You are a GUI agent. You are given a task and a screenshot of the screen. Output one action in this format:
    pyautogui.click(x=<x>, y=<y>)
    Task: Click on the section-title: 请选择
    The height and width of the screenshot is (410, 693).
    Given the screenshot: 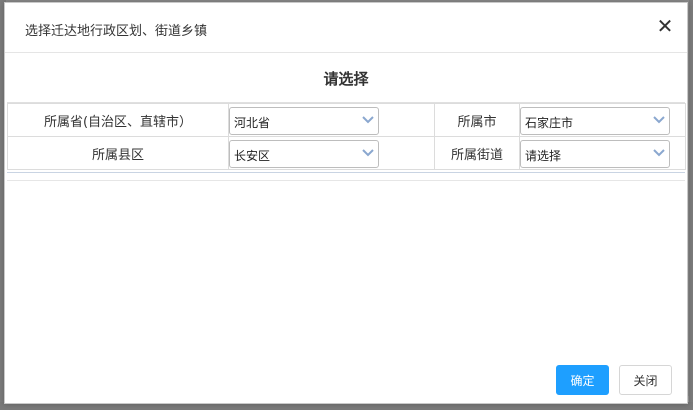 What is the action you would take?
    pyautogui.click(x=346, y=79)
    